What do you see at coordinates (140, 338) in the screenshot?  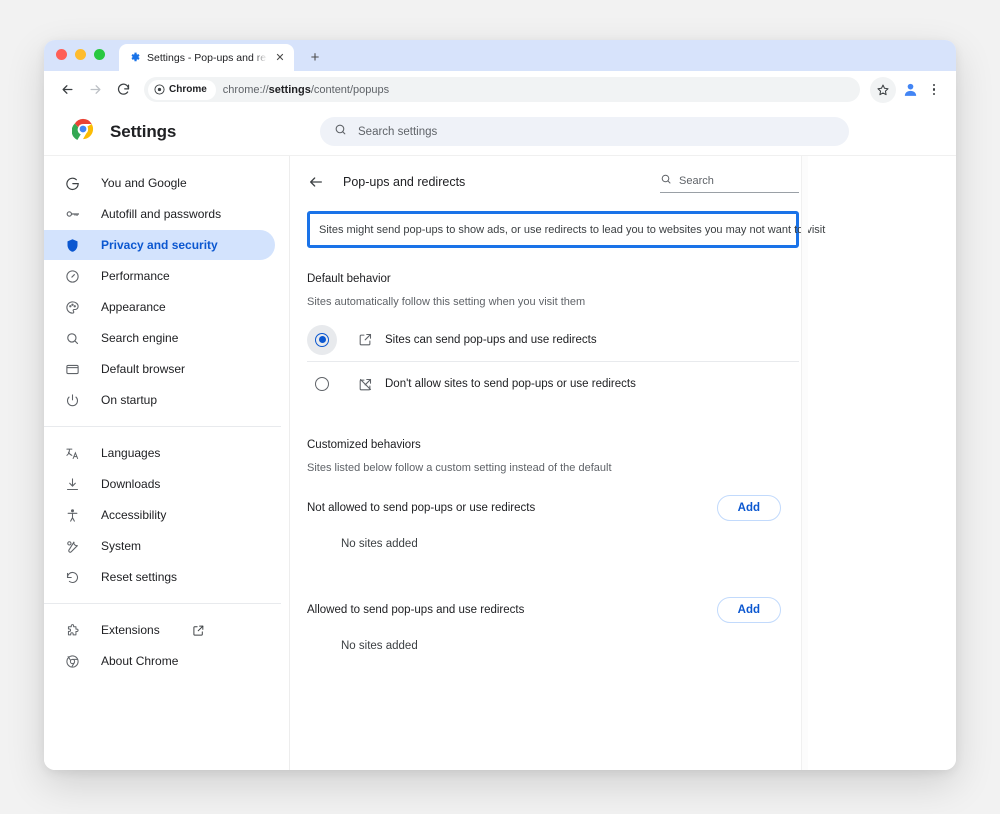 I see `sidebar-label: Search engine` at bounding box center [140, 338].